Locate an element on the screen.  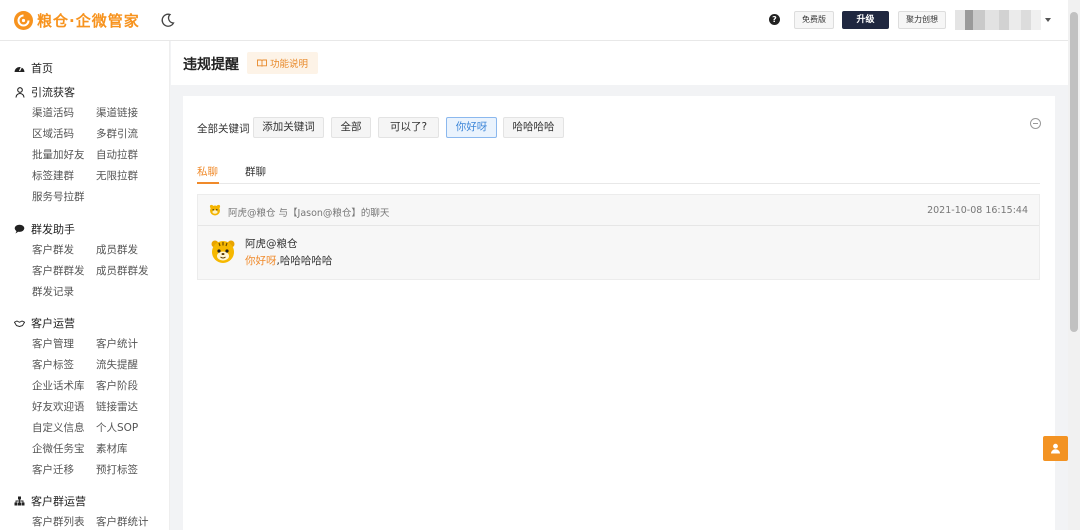
app-logo: 粮仓·企微管家 is located at coordinates (77, 20).